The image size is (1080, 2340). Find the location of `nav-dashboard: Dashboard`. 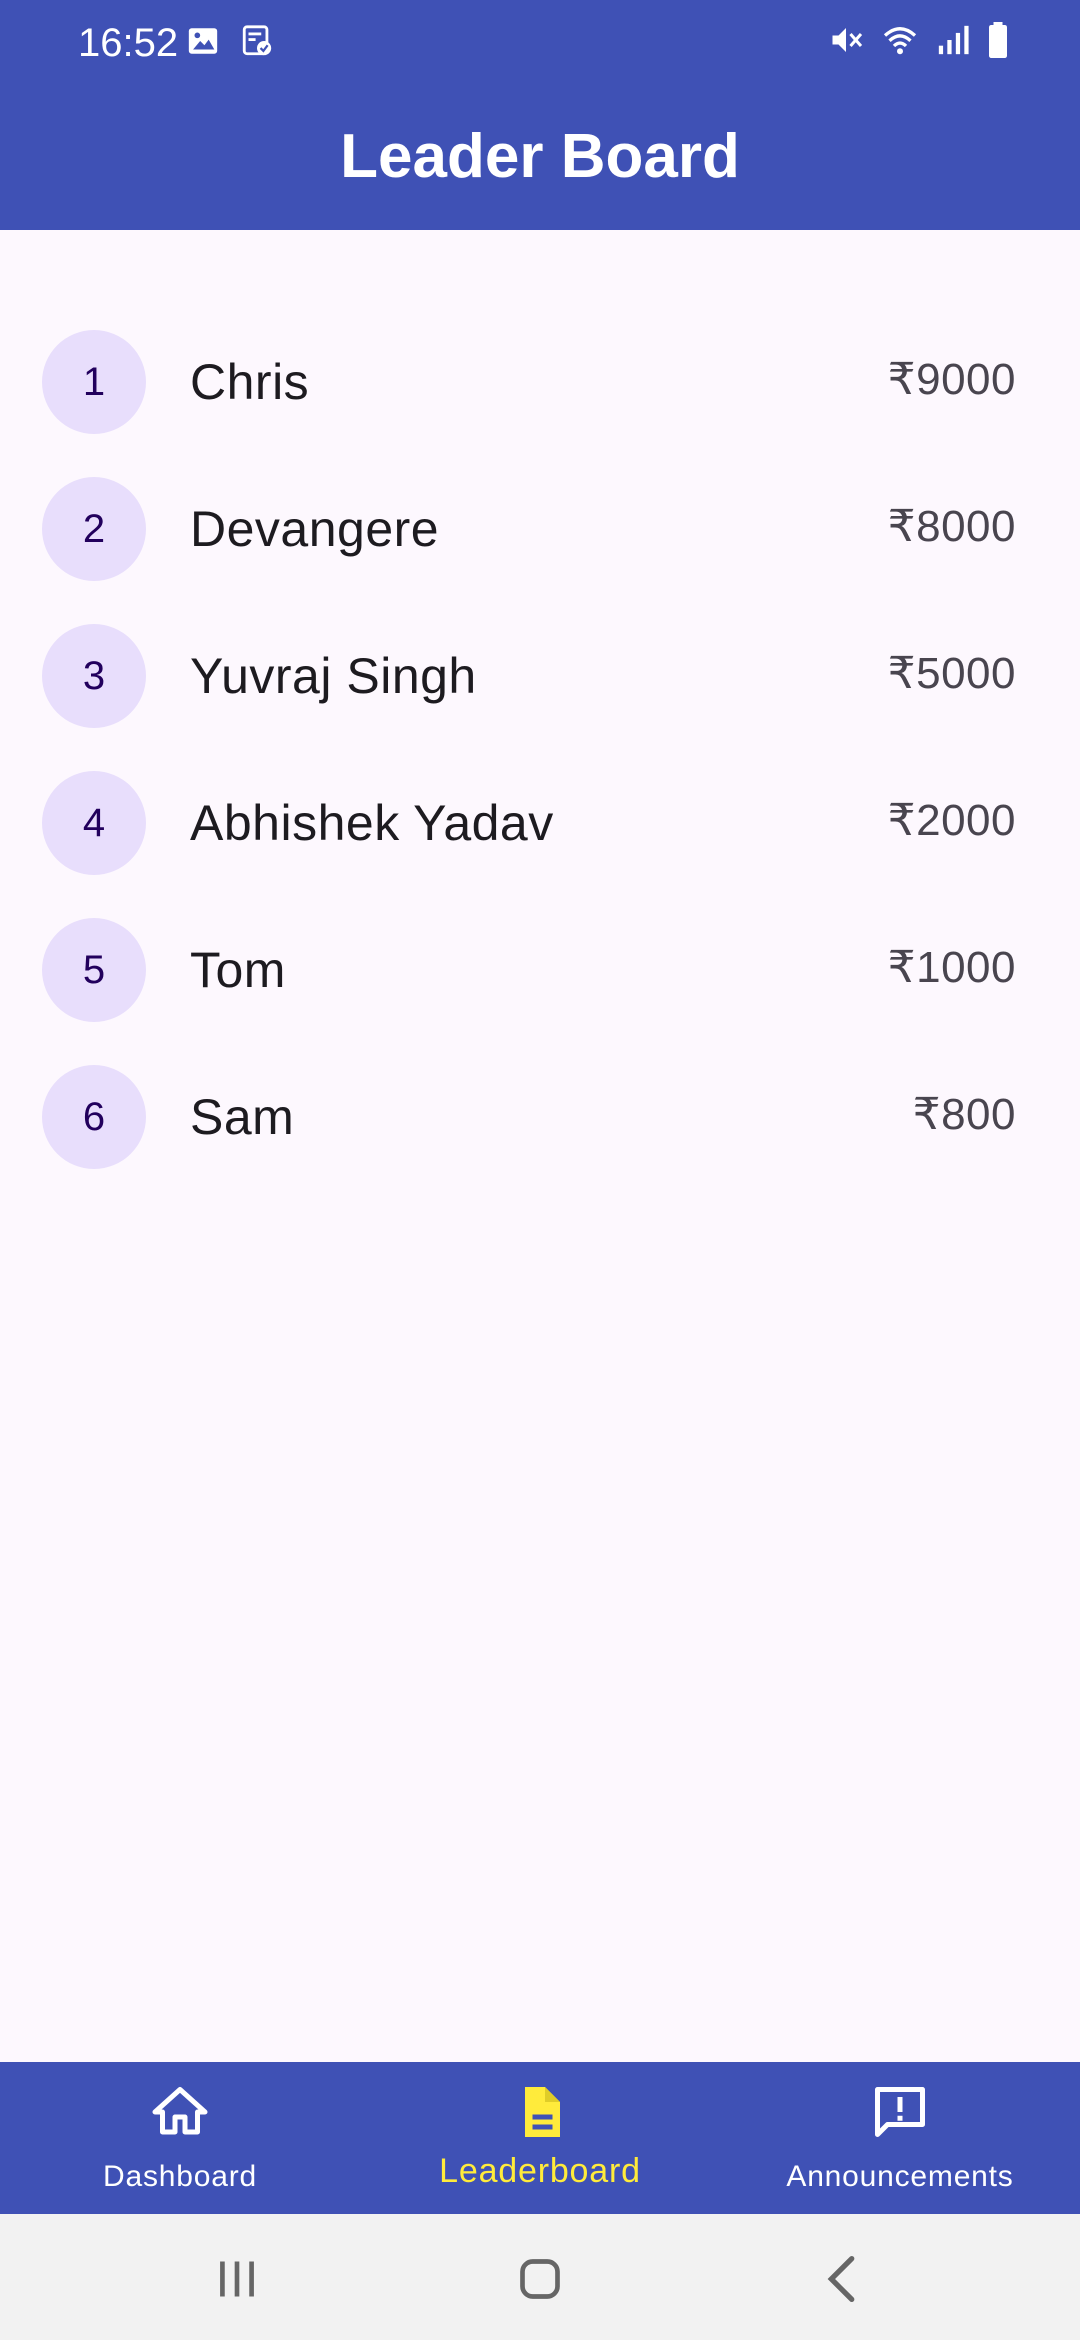

nav-dashboard: Dashboard is located at coordinates (180, 2138).